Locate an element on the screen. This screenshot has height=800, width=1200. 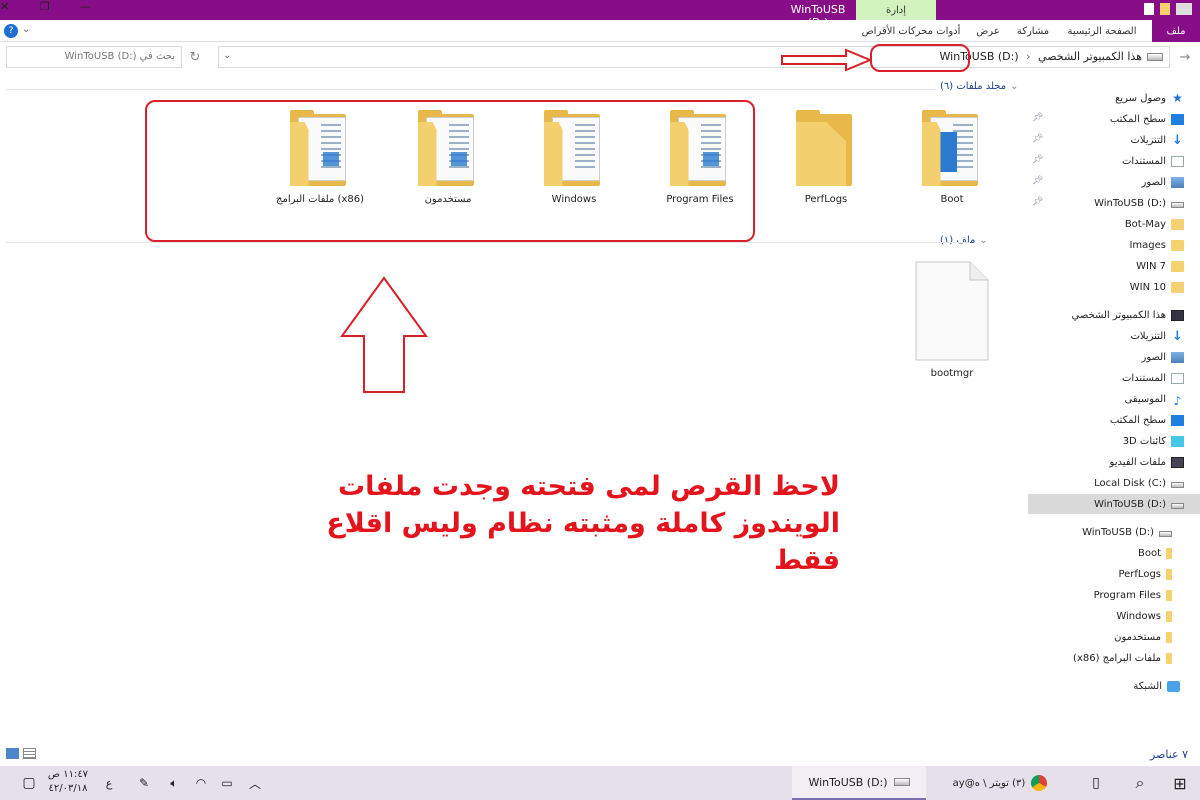
music-icon: ♪ is located at coordinates (1177, 400).